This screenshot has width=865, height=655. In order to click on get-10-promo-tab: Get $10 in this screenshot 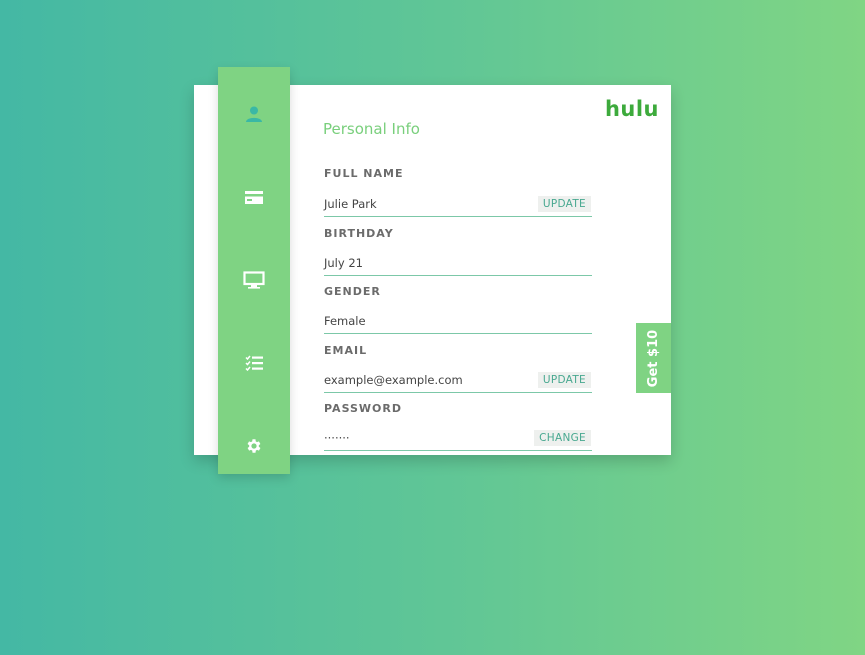, I will do `click(653, 358)`.